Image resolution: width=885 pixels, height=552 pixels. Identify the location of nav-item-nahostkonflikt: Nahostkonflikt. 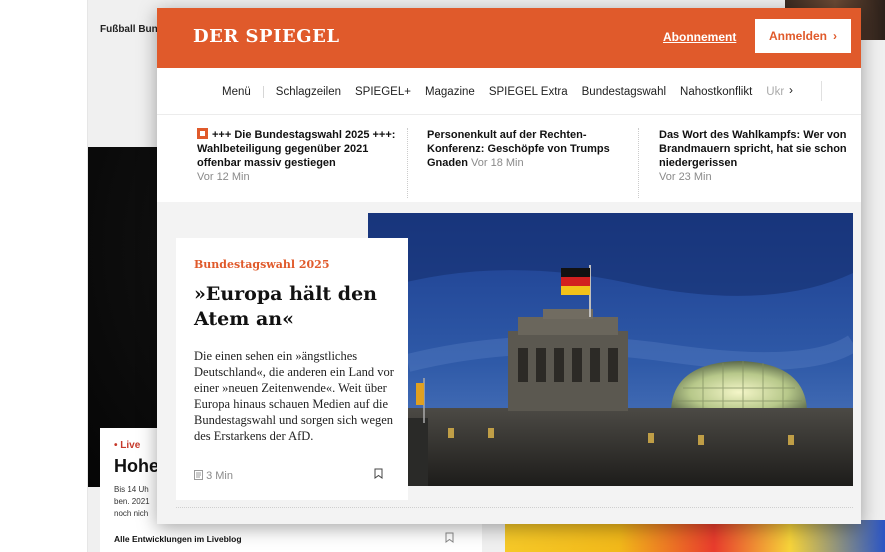
(716, 92).